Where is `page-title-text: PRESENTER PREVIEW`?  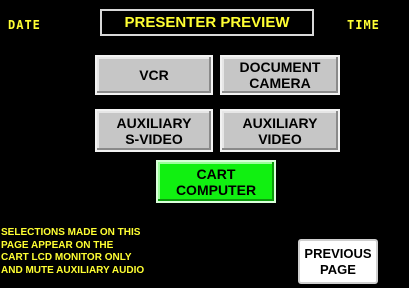 page-title-text: PRESENTER PREVIEW is located at coordinates (207, 22).